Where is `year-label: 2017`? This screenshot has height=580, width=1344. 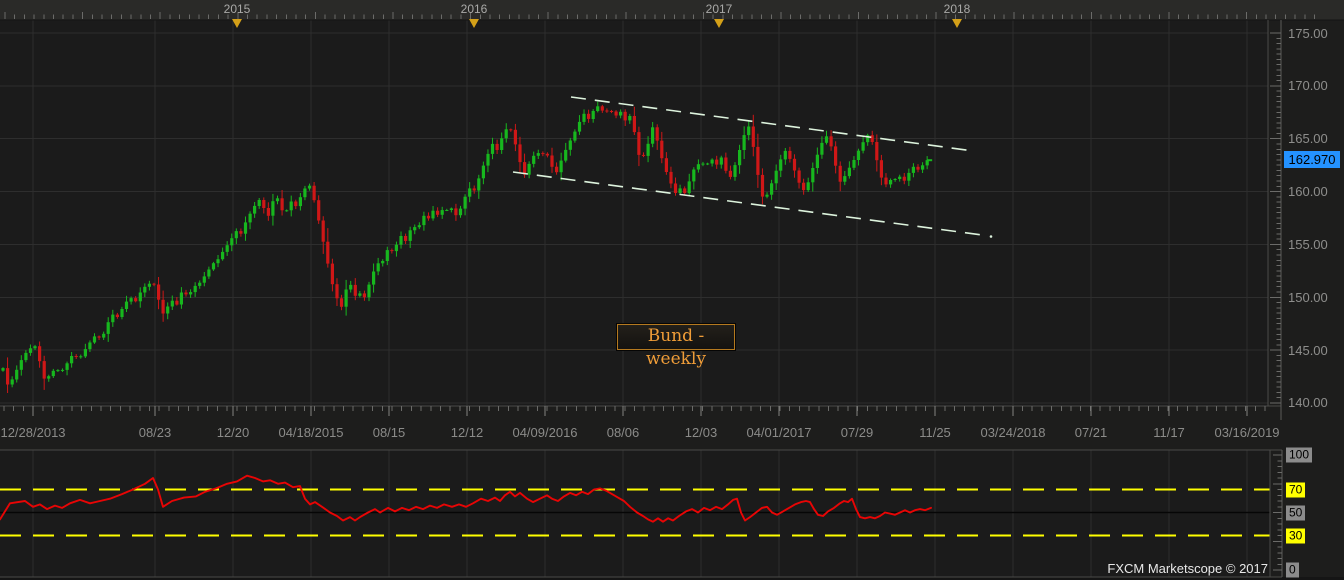
year-label: 2017 is located at coordinates (719, 9).